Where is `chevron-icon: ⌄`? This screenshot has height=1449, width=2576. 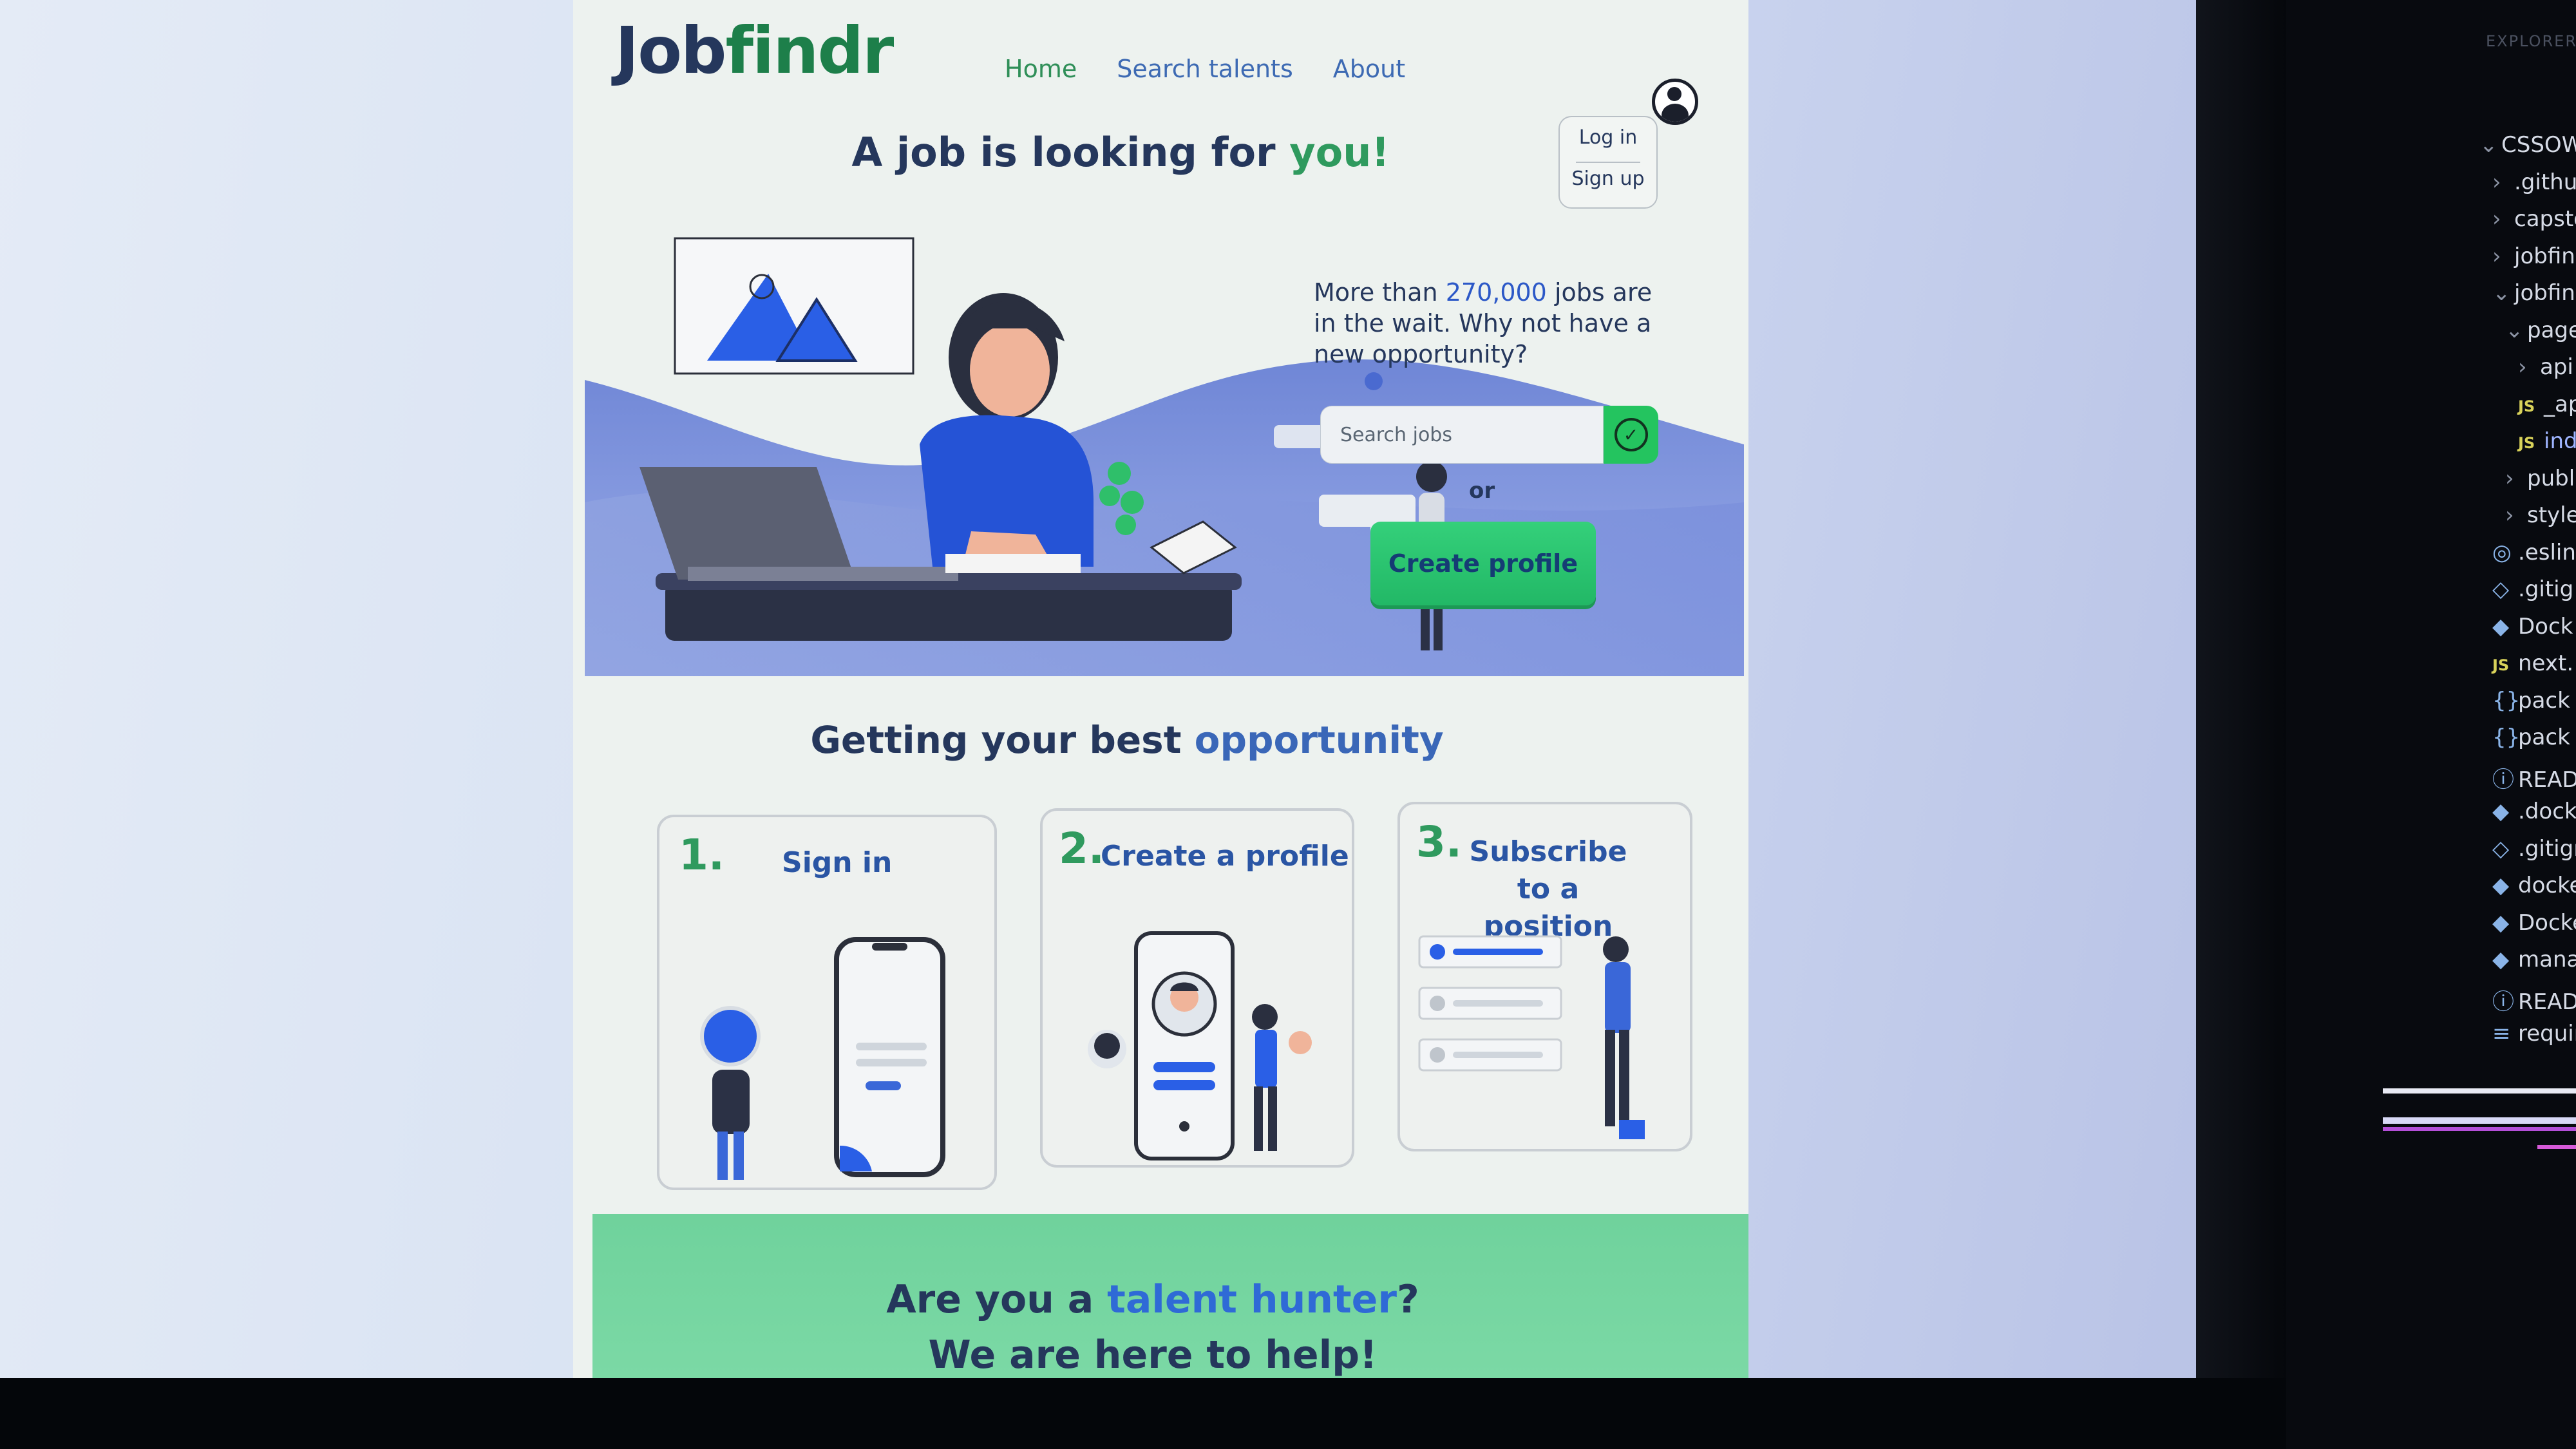 chevron-icon: ⌄ is located at coordinates (2514, 330).